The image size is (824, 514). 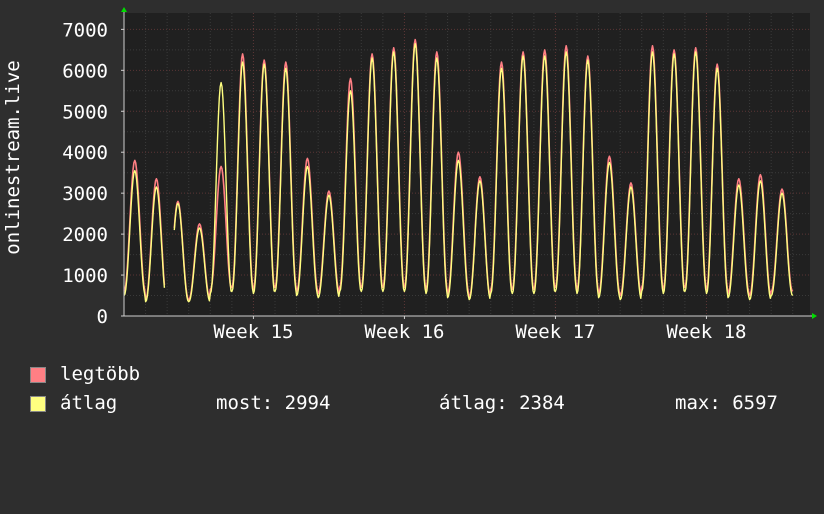 I want to click on x-tick-label: Week 17, so click(x=555, y=332).